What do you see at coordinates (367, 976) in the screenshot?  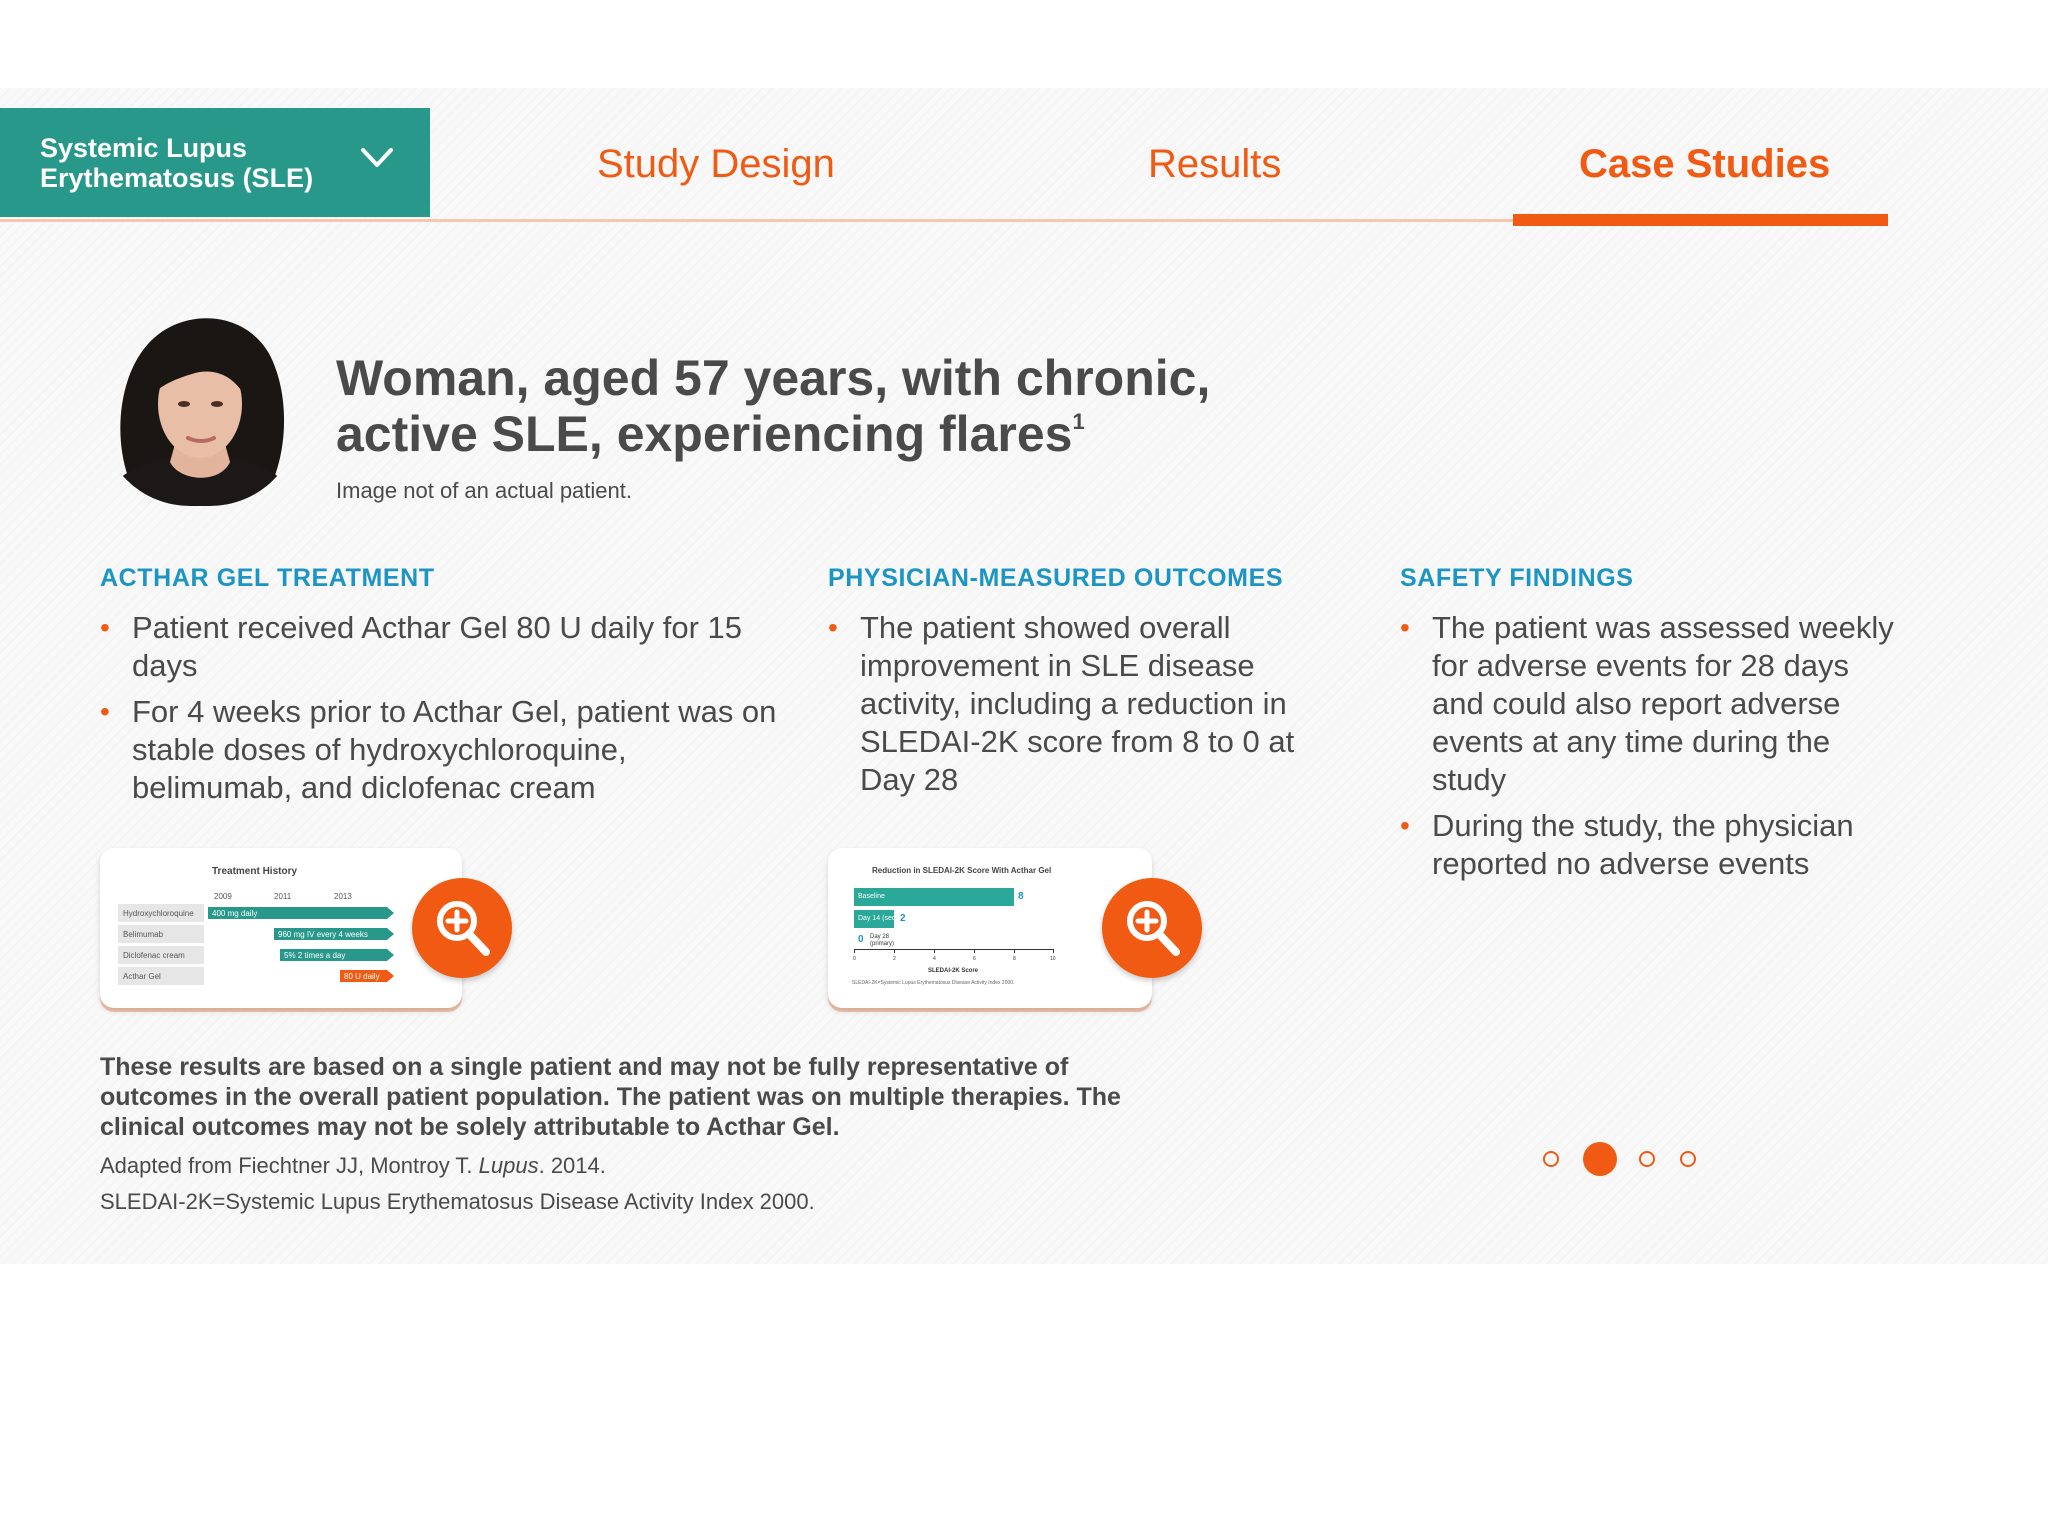 I see `regimen-bar: 80 U daily` at bounding box center [367, 976].